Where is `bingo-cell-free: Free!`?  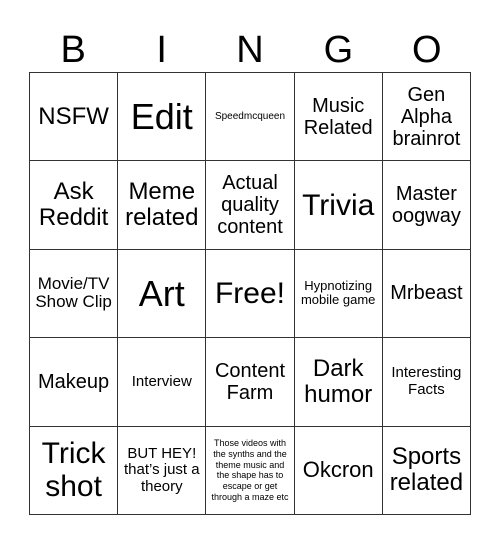 bingo-cell-free: Free! is located at coordinates (250, 294).